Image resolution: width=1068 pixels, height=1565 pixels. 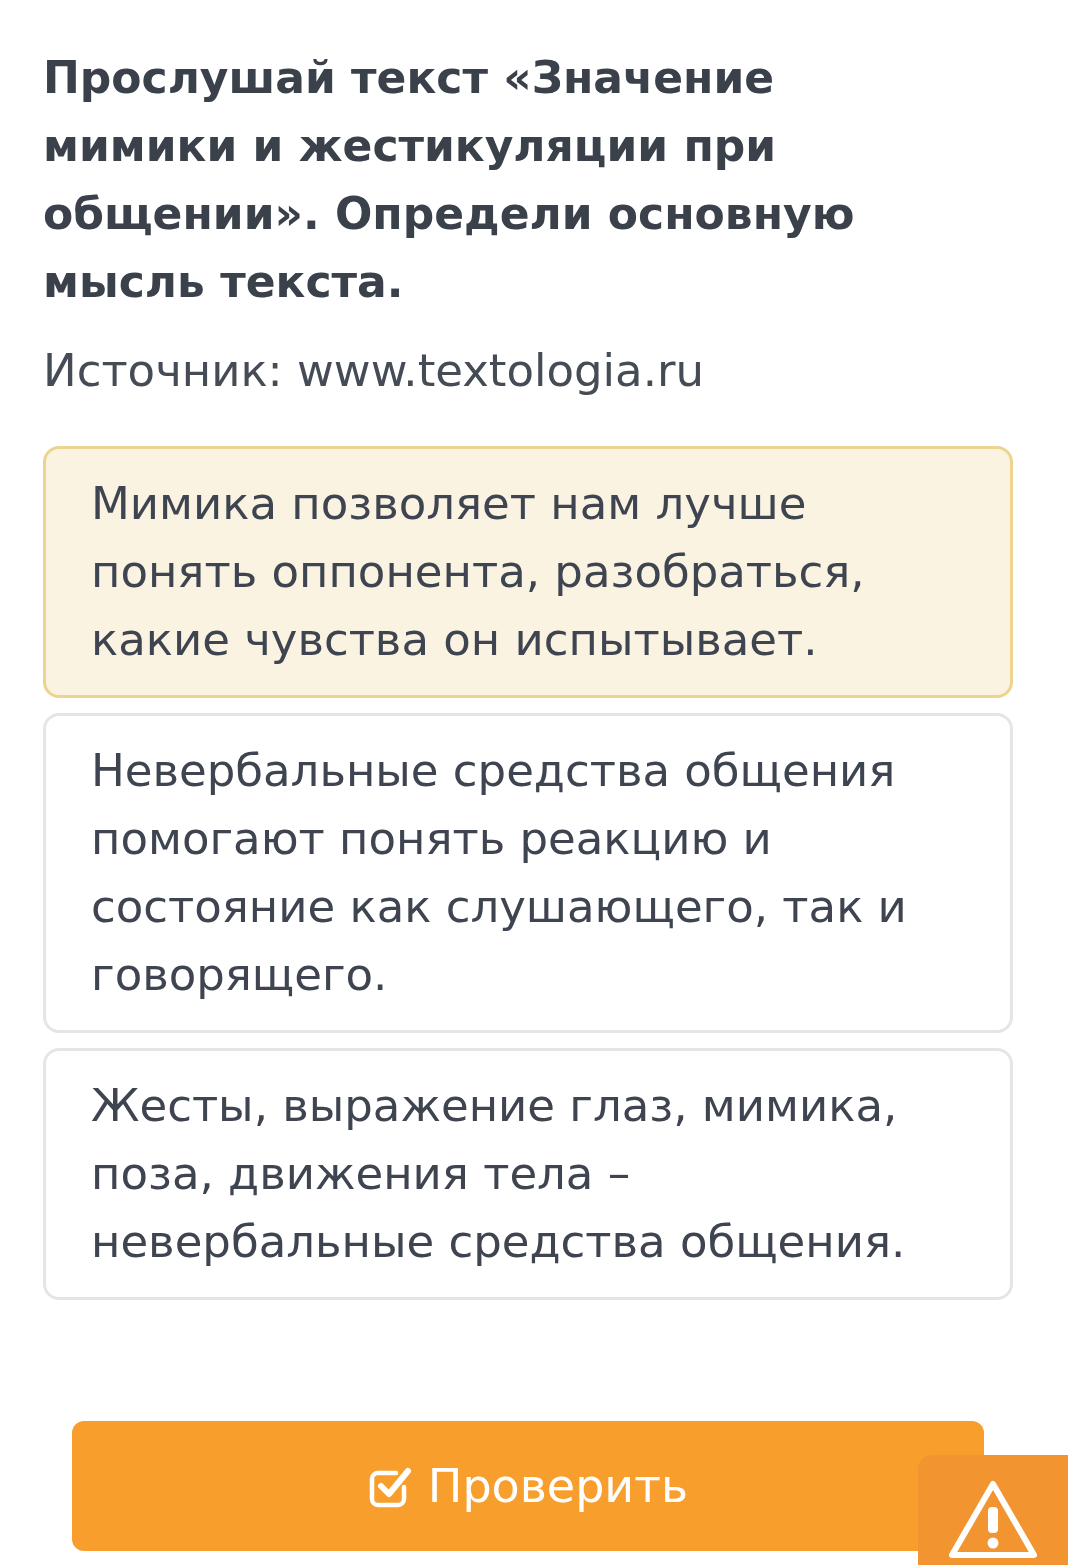 I want to click on question-title: Прослушай текст «Значение мимики и жестикуляции при общении». Определи основную мысль текста., so click(x=449, y=180).